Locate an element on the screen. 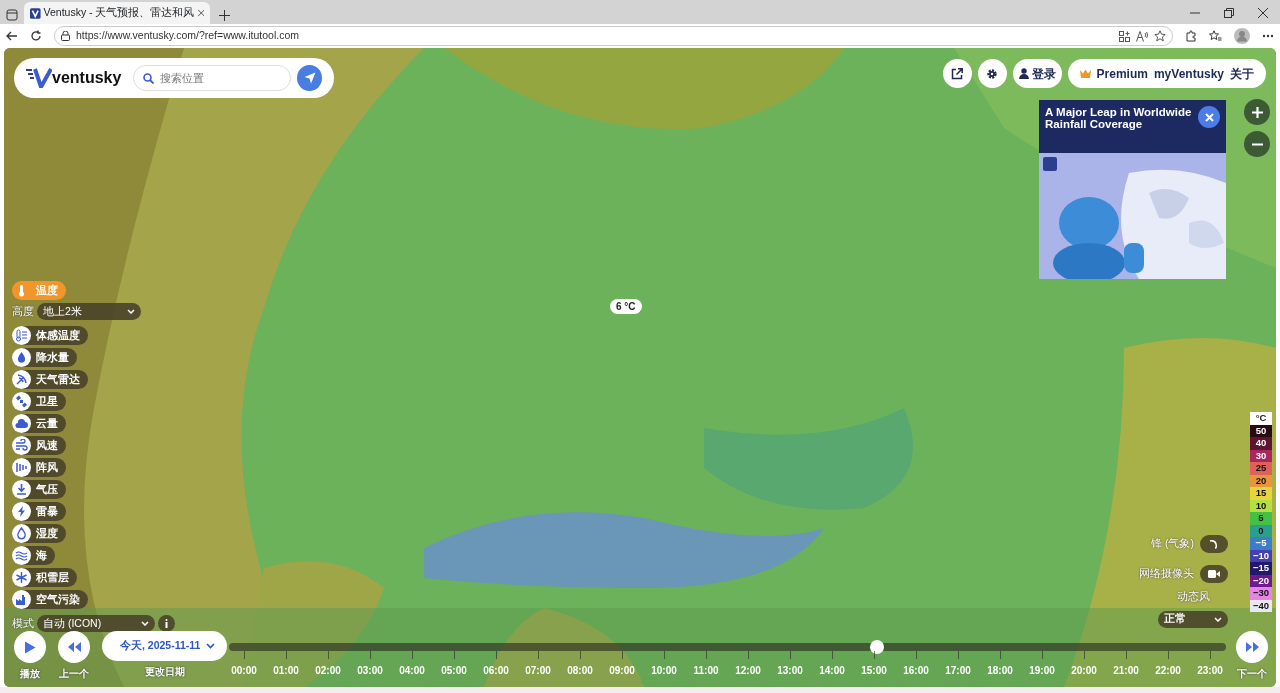  v-logo-icon is located at coordinates (35, 13).